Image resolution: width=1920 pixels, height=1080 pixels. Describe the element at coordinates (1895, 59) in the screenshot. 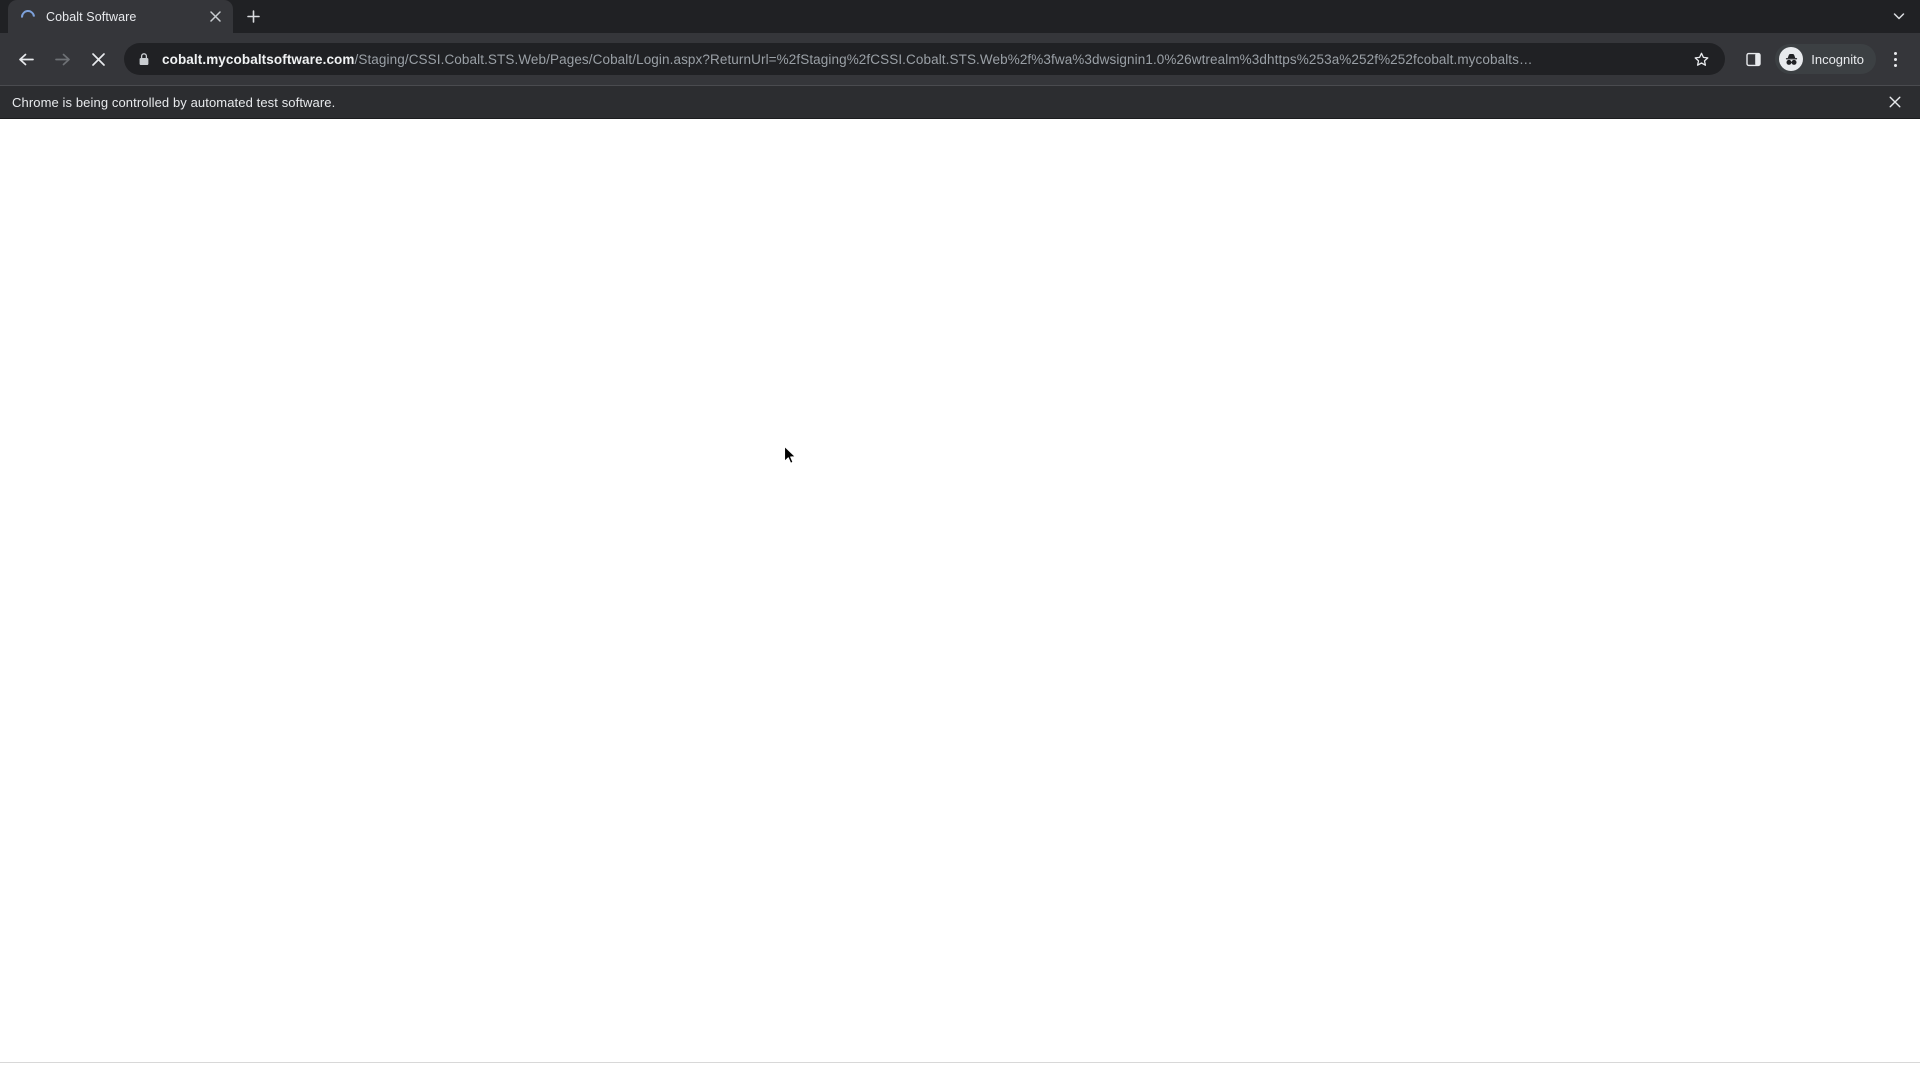

I see `chrome-menu-button` at that location.